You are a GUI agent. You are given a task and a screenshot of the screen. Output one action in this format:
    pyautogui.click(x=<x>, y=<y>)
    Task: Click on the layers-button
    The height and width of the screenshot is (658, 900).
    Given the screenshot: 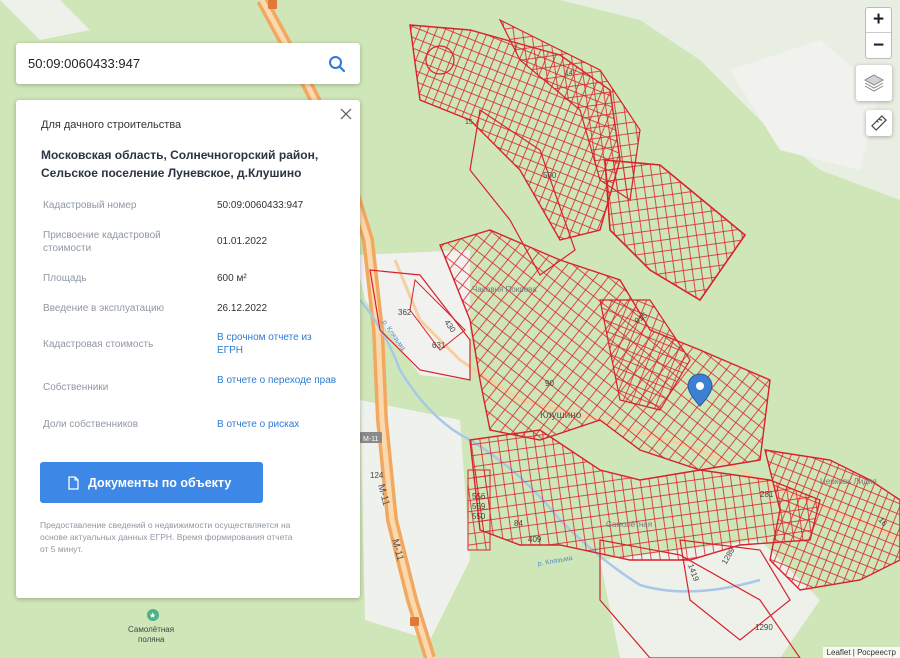 What is the action you would take?
    pyautogui.click(x=874, y=83)
    